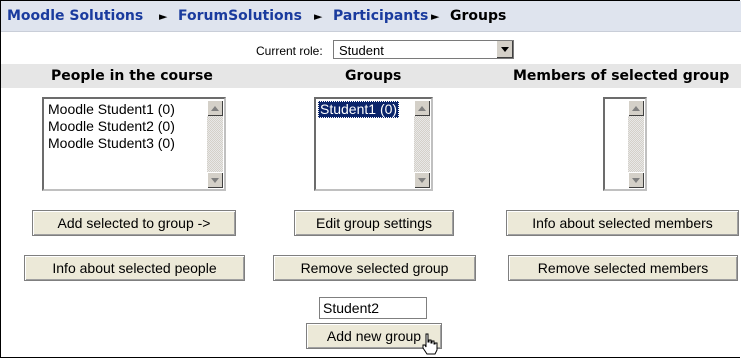  I want to click on members-listbox, so click(625, 144).